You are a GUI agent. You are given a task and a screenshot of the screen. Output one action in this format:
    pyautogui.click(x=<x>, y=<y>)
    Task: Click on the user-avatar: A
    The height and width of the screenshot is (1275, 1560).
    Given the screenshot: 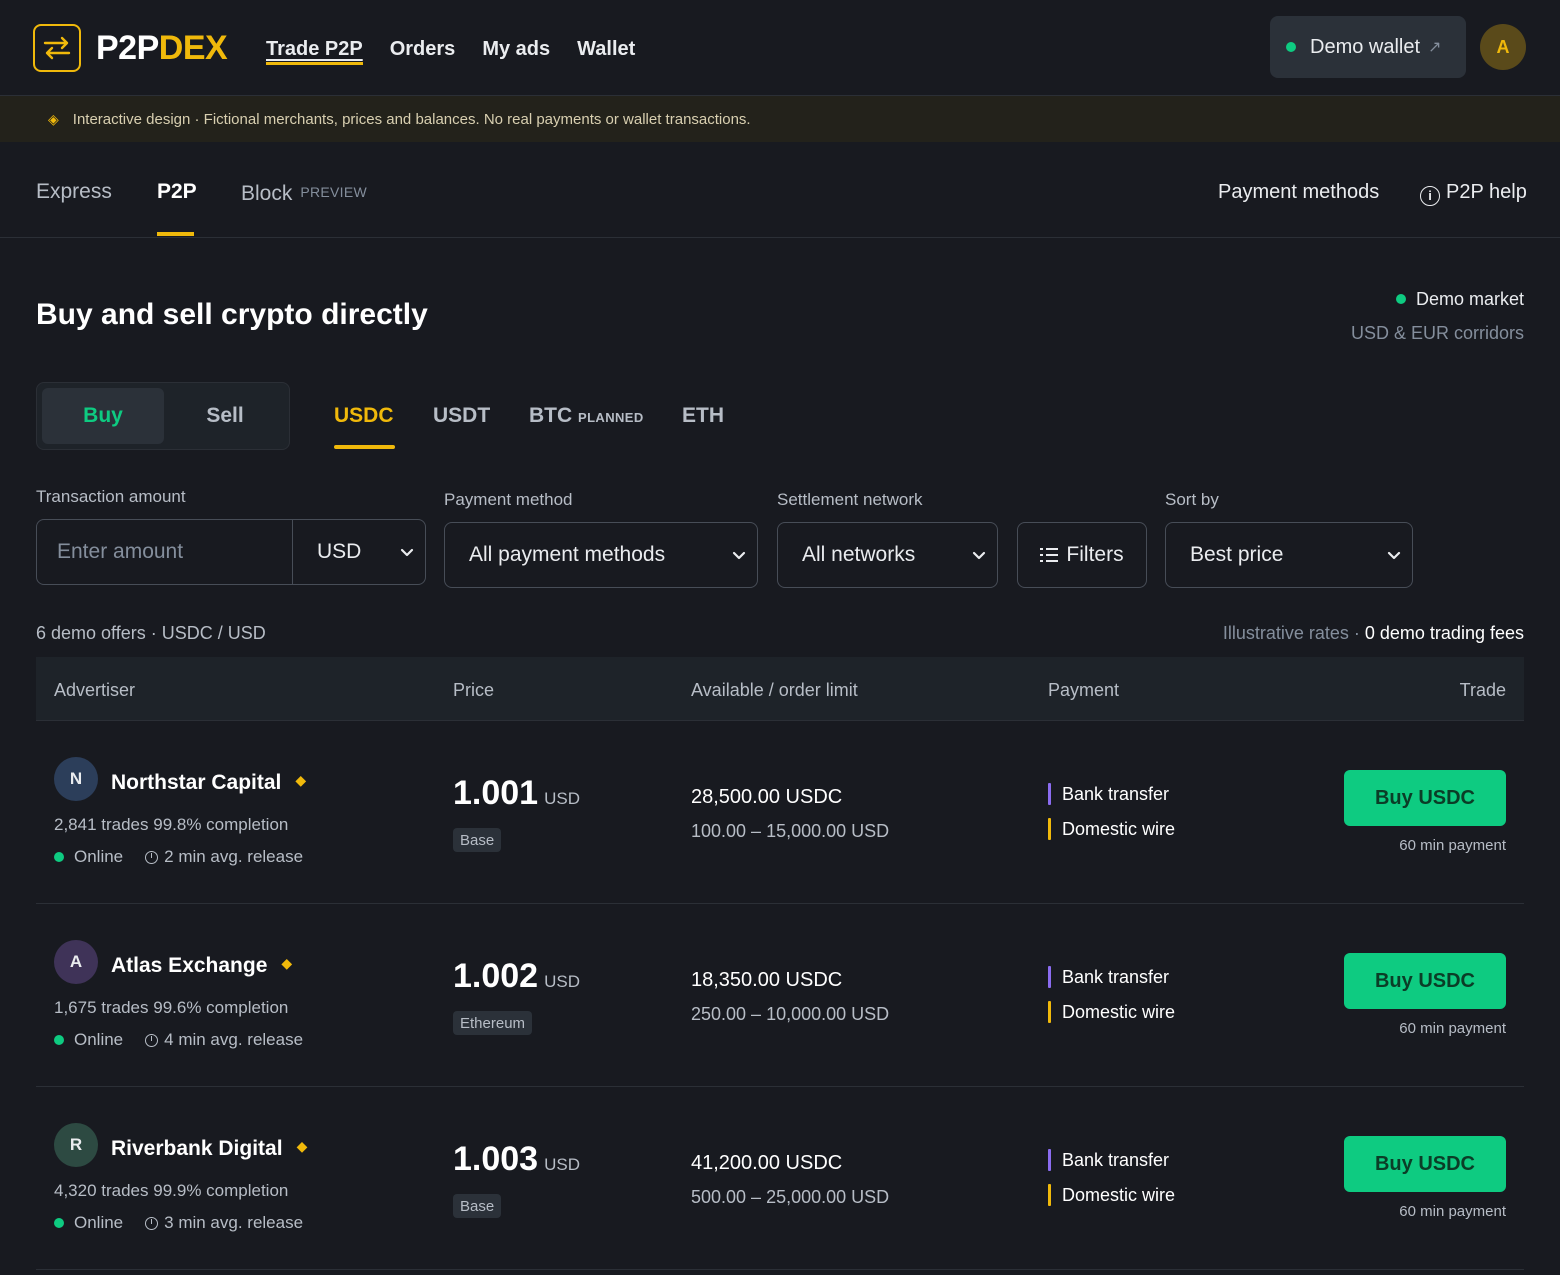 What is the action you would take?
    pyautogui.click(x=1503, y=47)
    